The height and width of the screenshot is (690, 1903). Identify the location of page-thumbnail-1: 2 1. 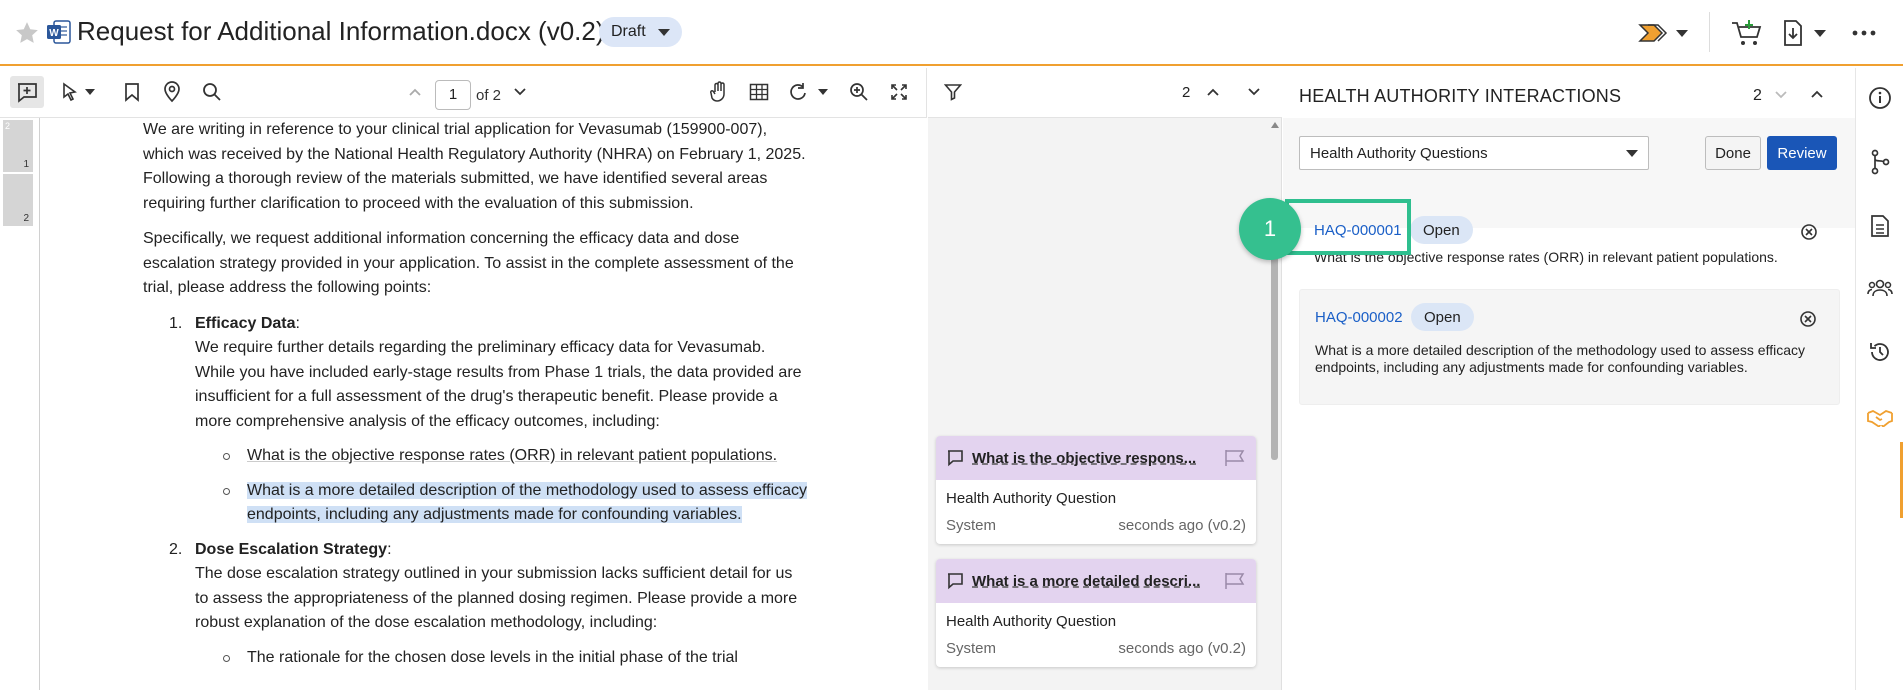
(18, 146).